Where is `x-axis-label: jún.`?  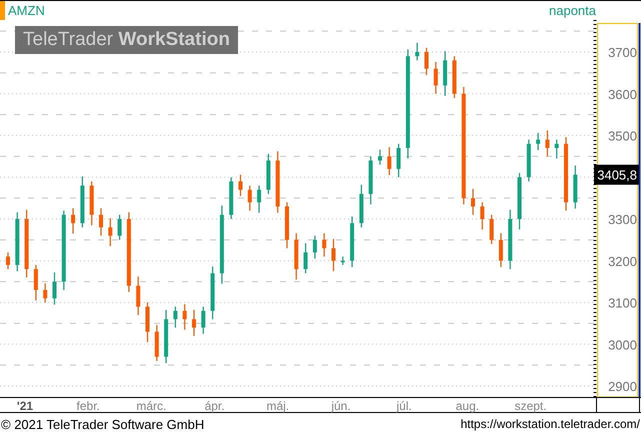 x-axis-label: jún. is located at coordinates (341, 406).